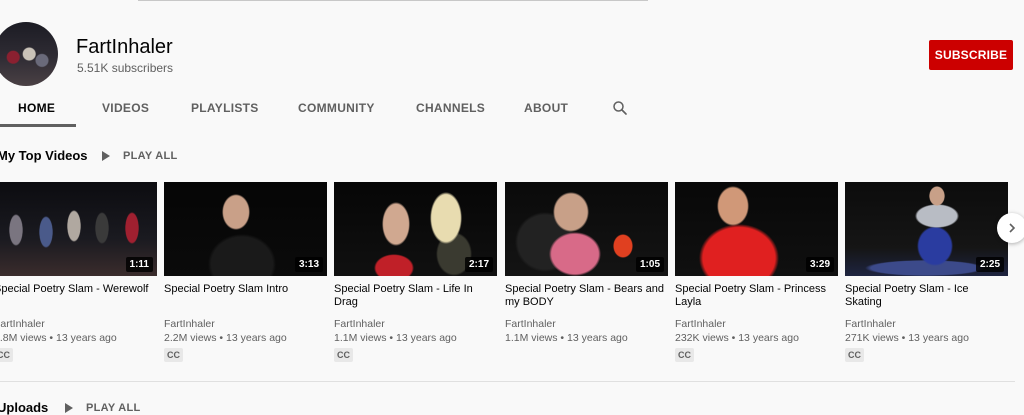 Image resolution: width=1024 pixels, height=415 pixels. What do you see at coordinates (620, 108) in the screenshot?
I see `search-icon` at bounding box center [620, 108].